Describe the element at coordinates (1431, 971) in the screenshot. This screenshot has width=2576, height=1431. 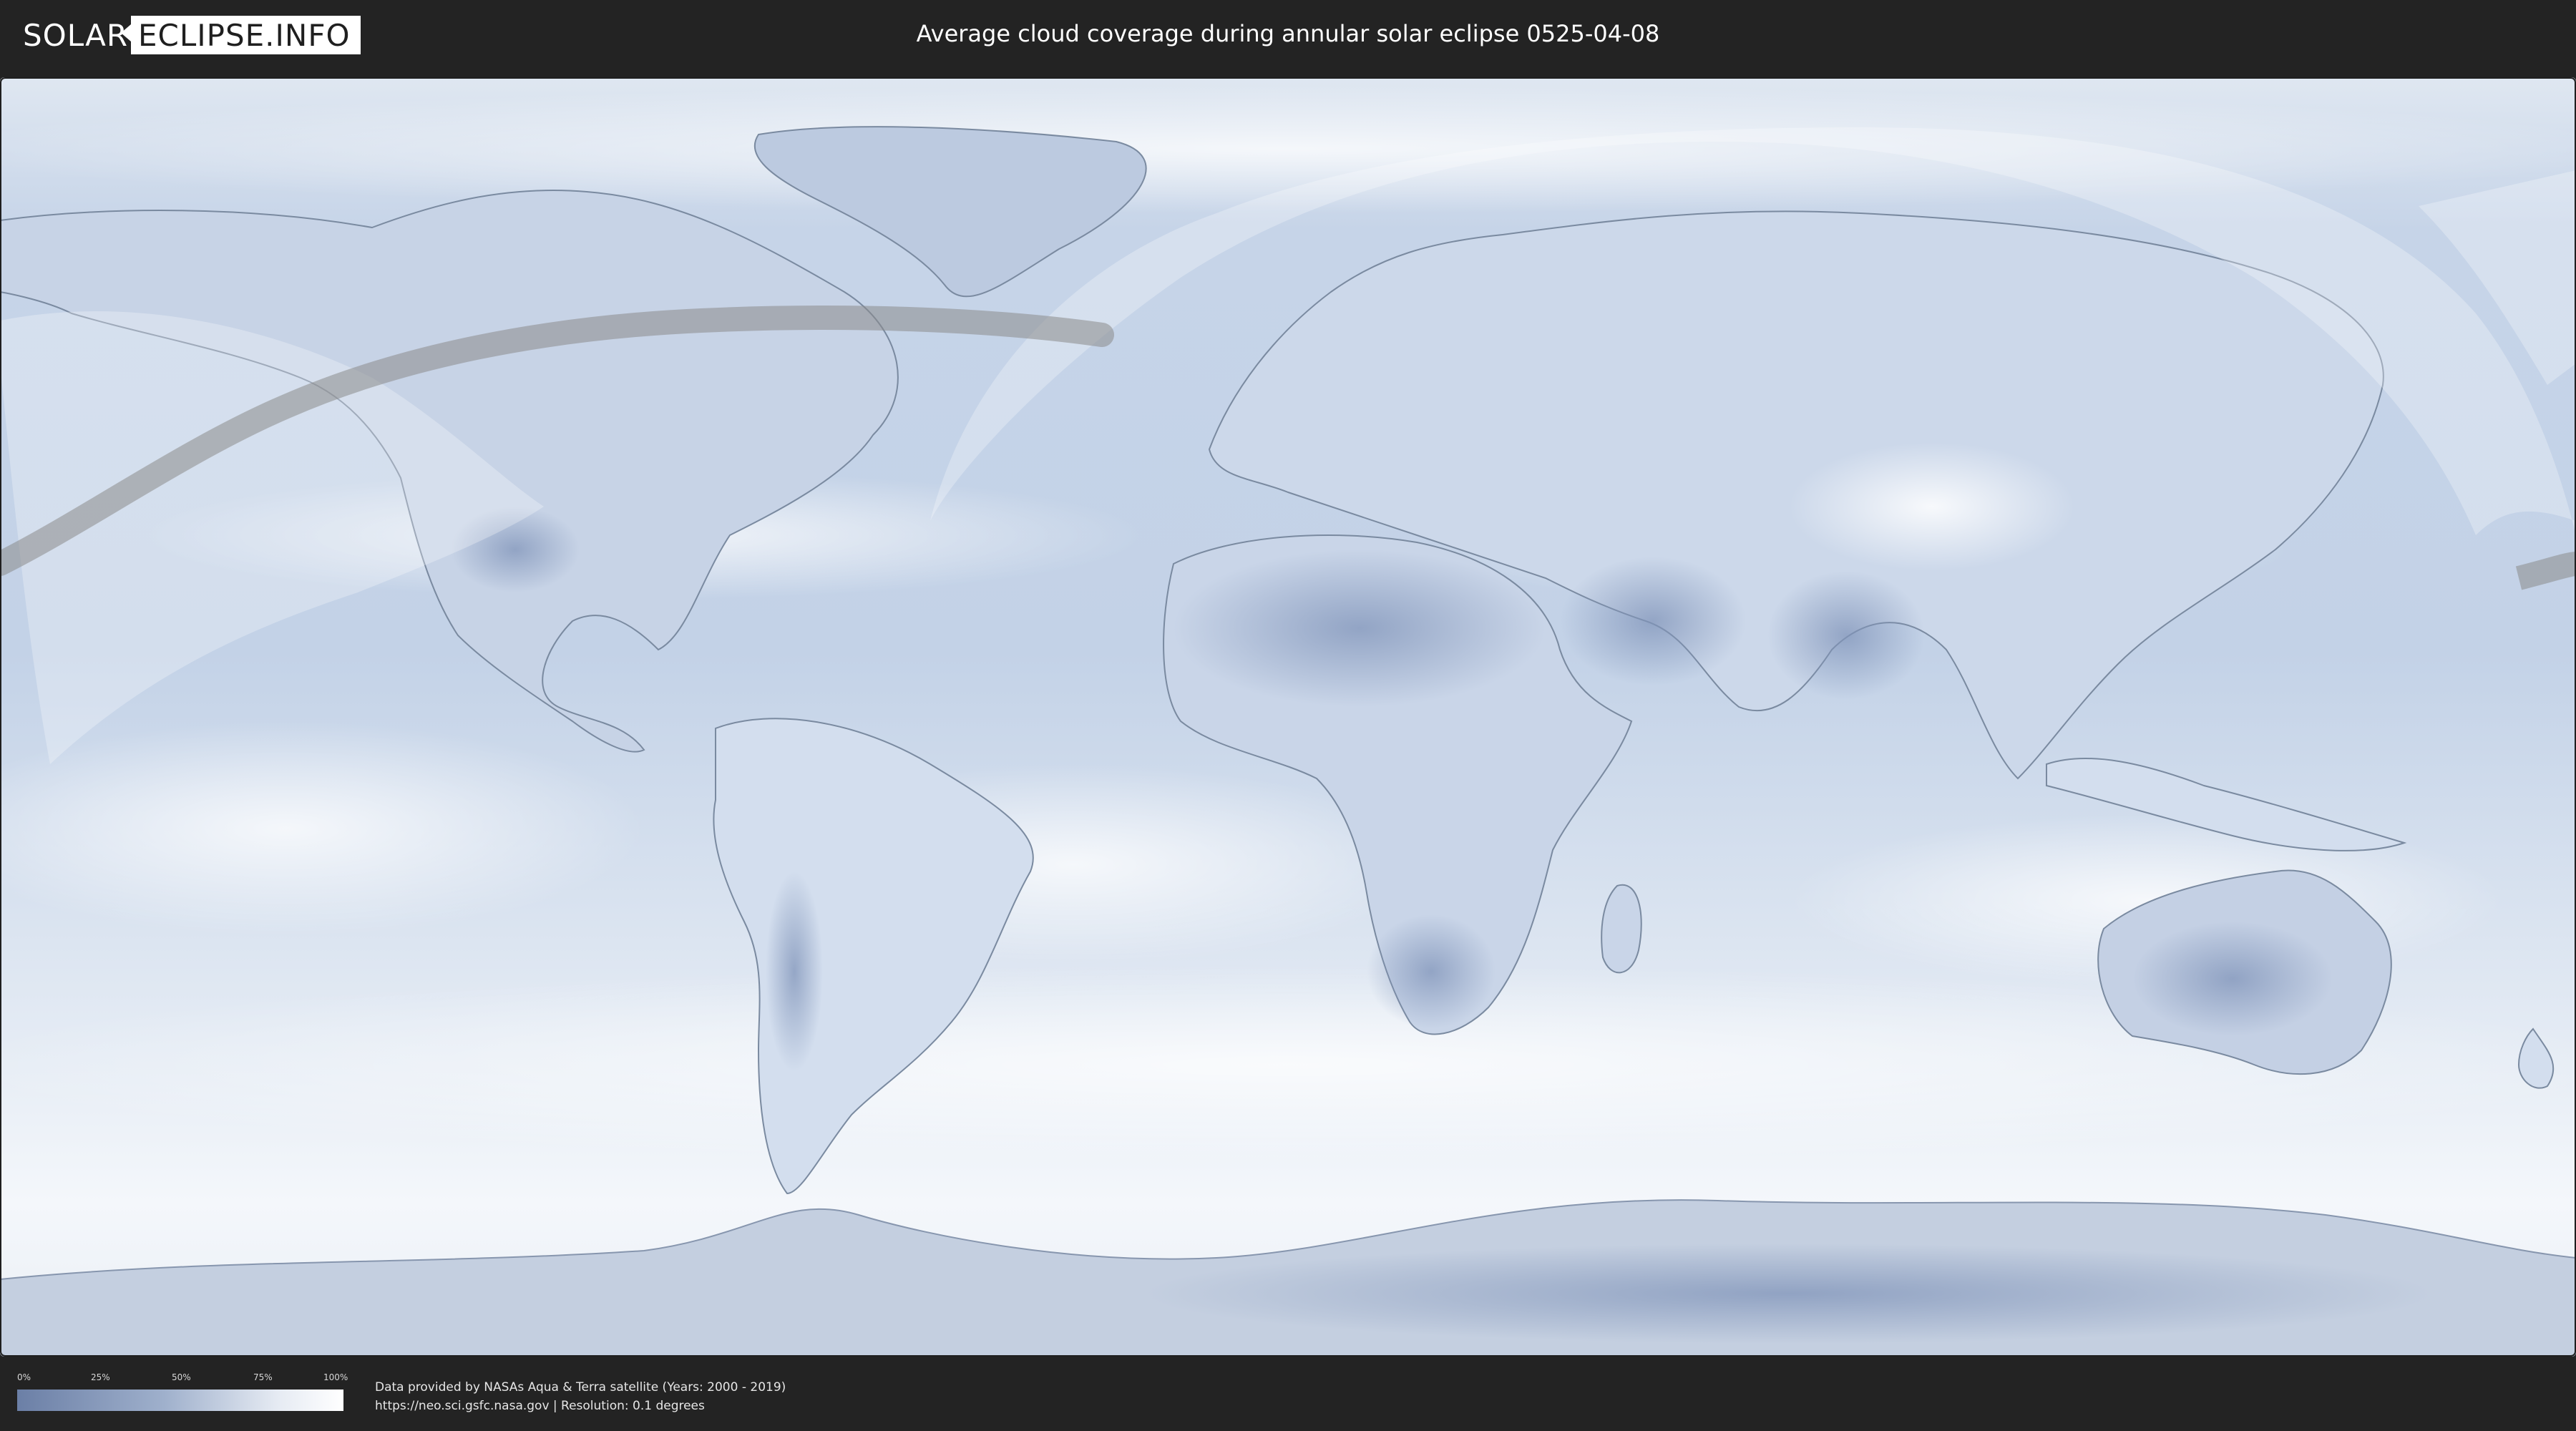
I see `kalahari-dark-region` at that location.